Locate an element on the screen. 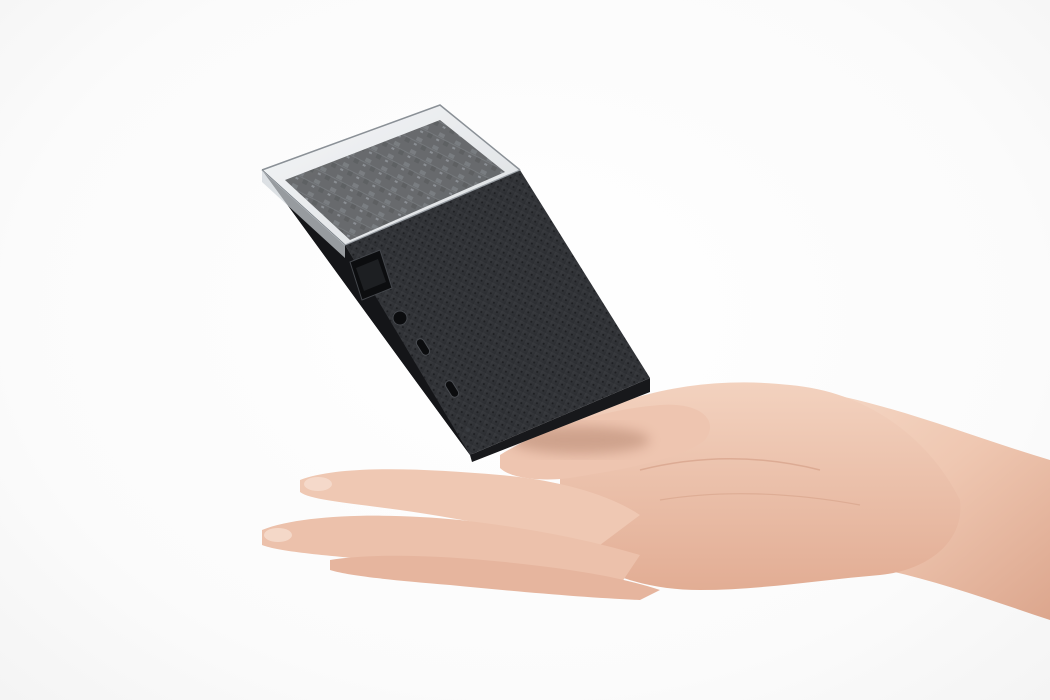 The width and height of the screenshot is (1050, 700). audio-jack is located at coordinates (400, 318).